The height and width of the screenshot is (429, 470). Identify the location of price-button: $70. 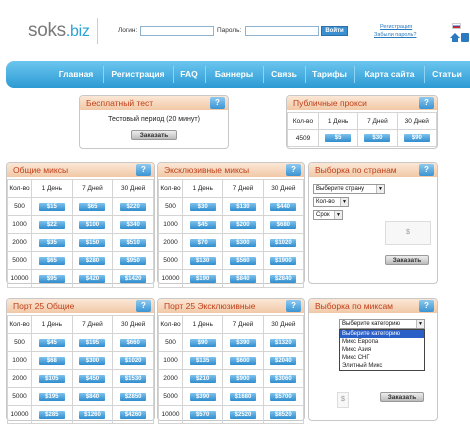
(202, 242).